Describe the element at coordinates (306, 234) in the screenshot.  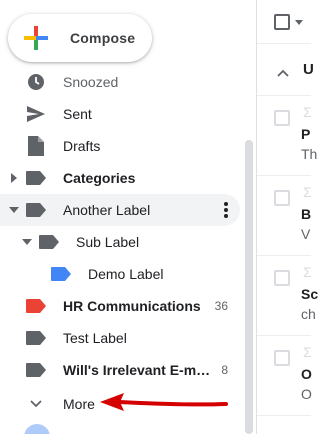
I see `row-snippet: V` at that location.